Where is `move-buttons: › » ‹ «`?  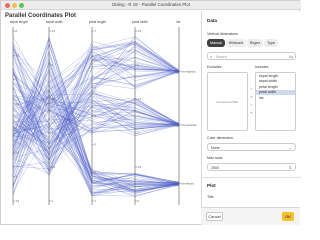
move-buttons: › » ‹ « is located at coordinates (251, 102).